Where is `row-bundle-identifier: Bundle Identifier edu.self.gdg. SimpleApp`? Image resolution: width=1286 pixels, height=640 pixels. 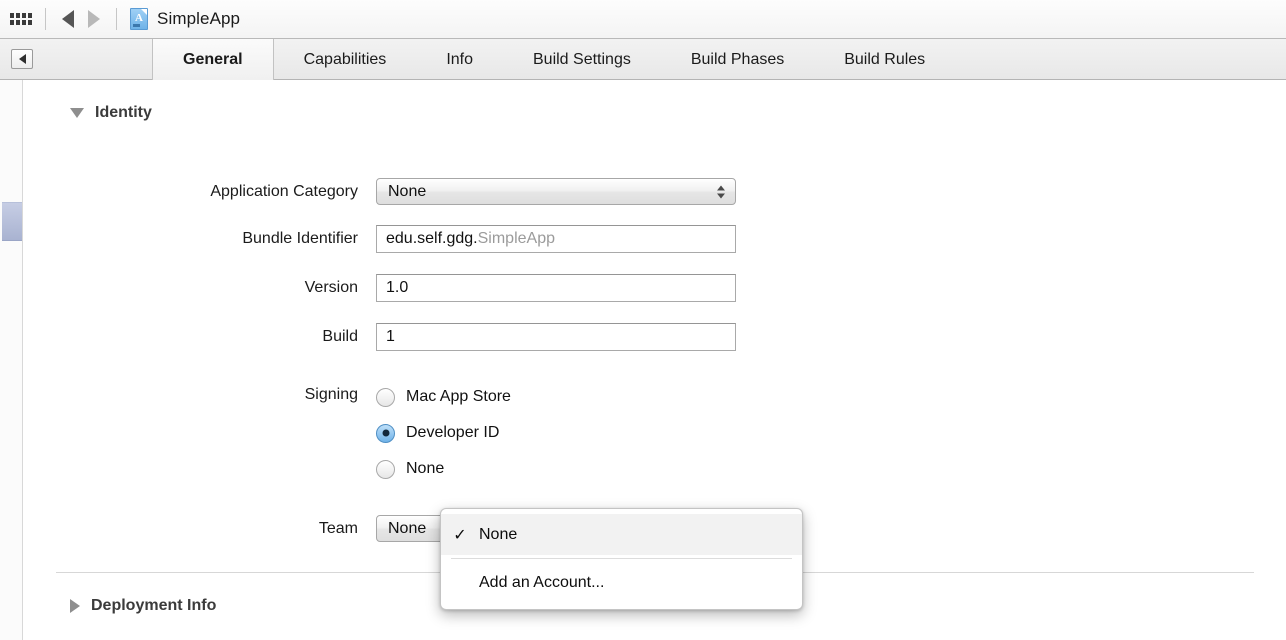 row-bundle-identifier: Bundle Identifier edu.self.gdg. SimpleApp is located at coordinates (380, 239).